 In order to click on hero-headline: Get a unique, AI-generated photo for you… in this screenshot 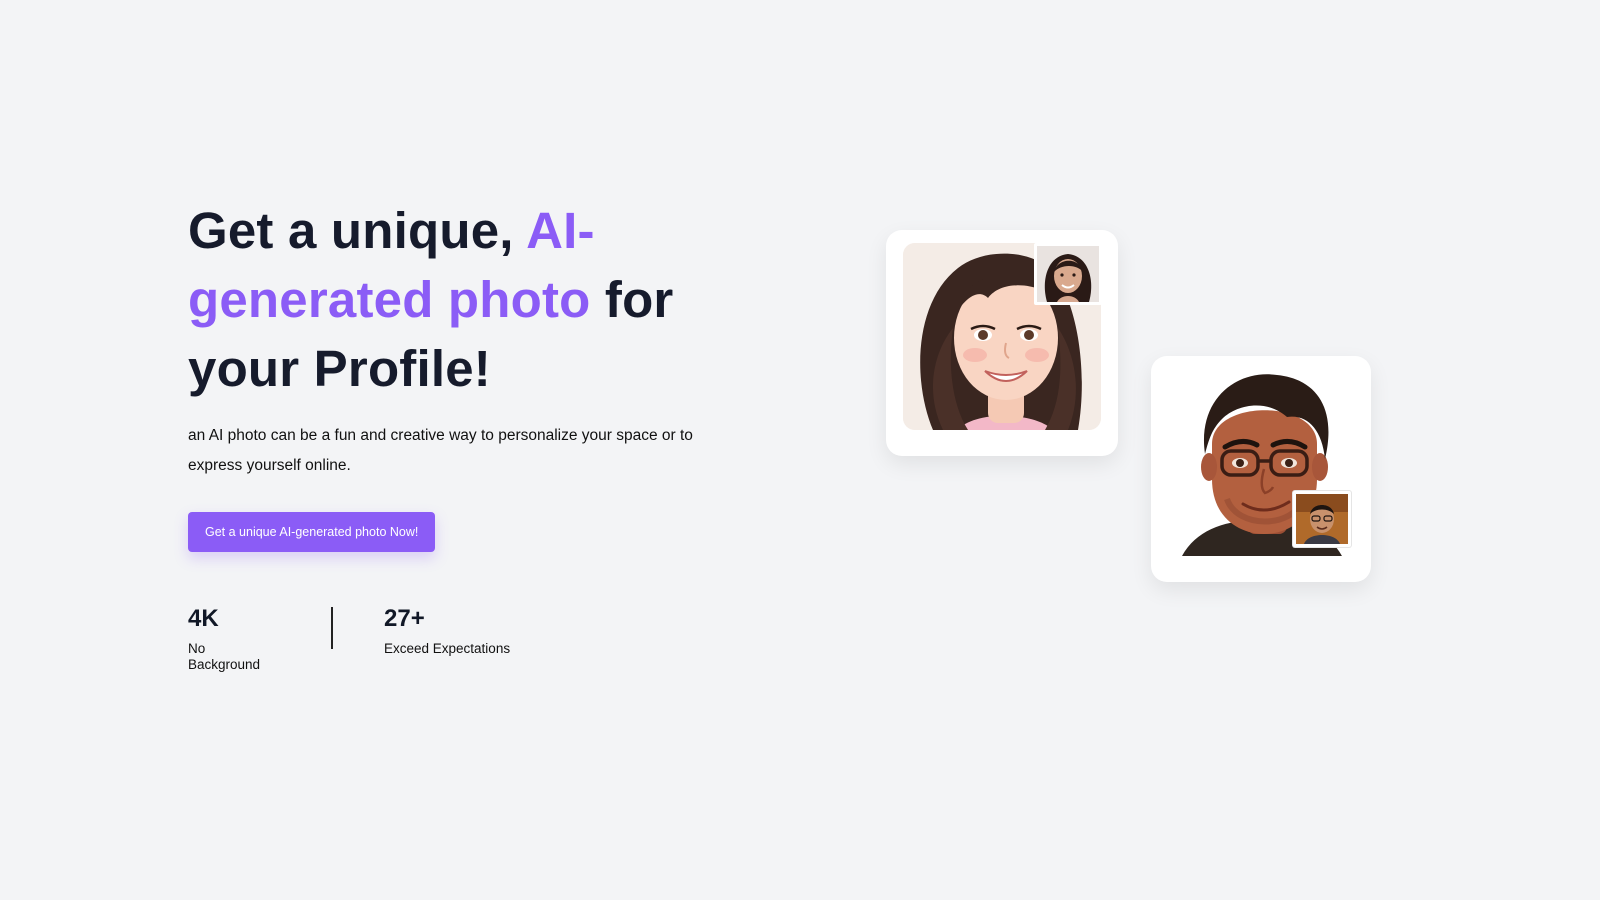, I will do `click(468, 299)`.